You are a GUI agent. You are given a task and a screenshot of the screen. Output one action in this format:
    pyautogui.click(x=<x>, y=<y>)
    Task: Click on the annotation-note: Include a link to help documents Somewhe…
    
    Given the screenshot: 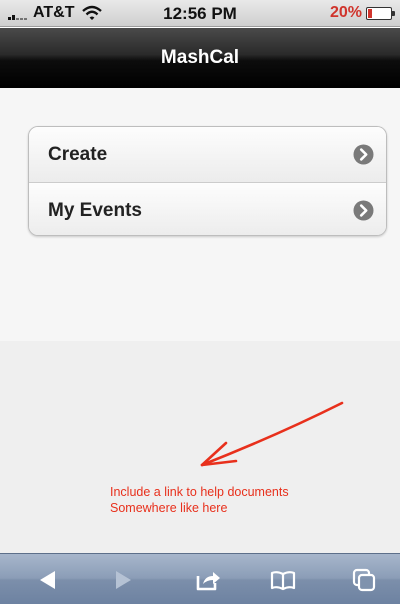 What is the action you would take?
    pyautogui.click(x=199, y=500)
    